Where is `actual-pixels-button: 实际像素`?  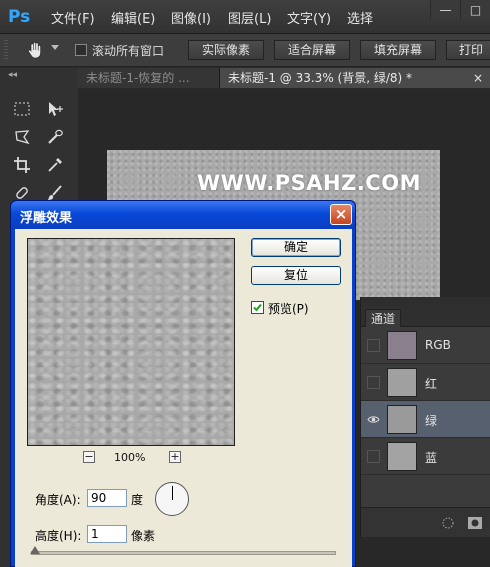 actual-pixels-button: 实际像素 is located at coordinates (226, 50).